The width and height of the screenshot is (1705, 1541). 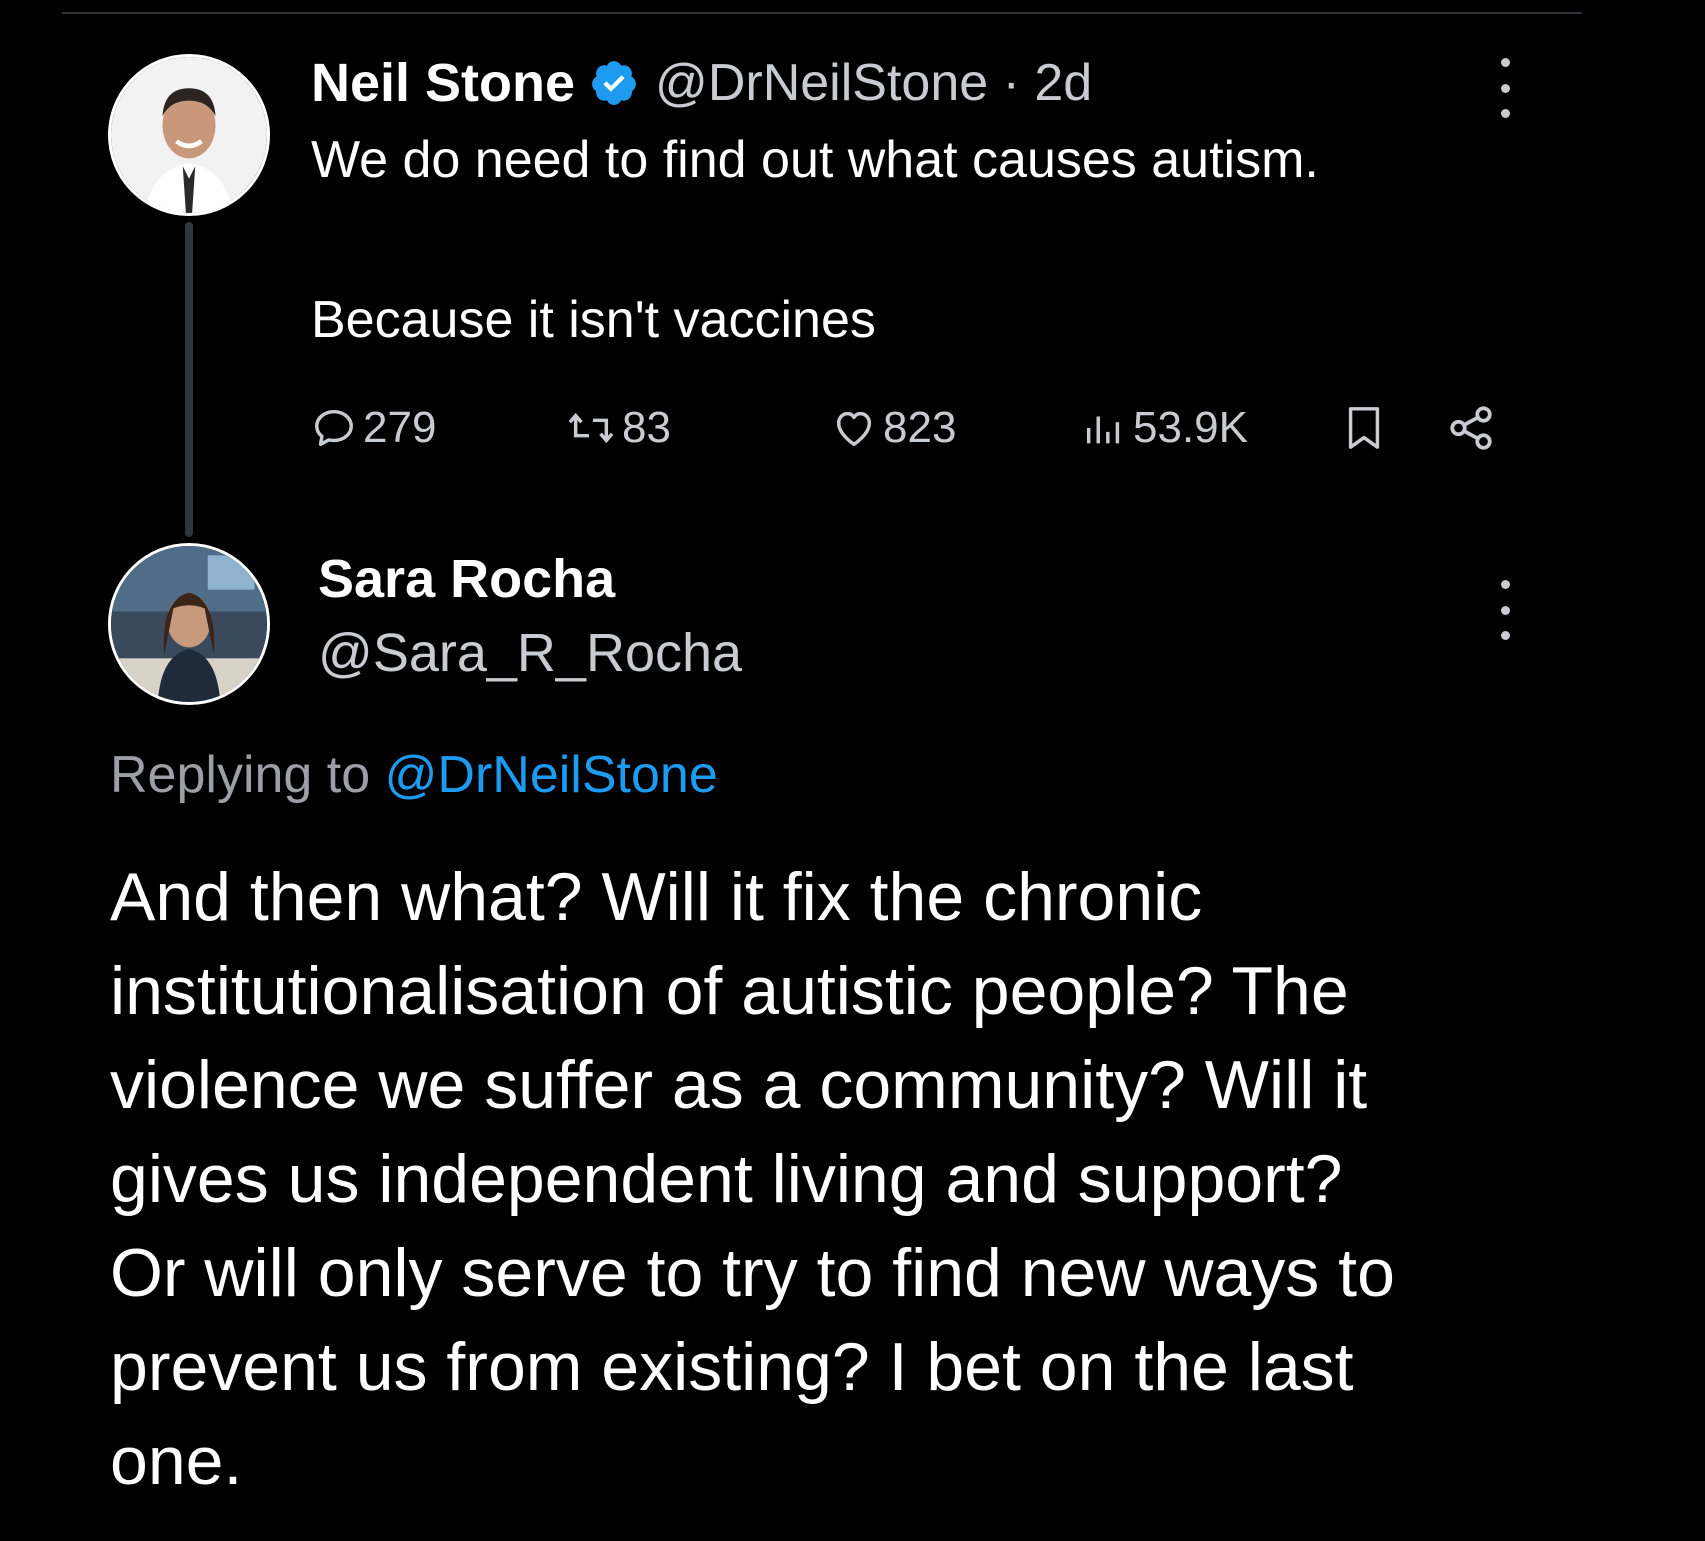 I want to click on reply-body-line: one., so click(x=176, y=1461).